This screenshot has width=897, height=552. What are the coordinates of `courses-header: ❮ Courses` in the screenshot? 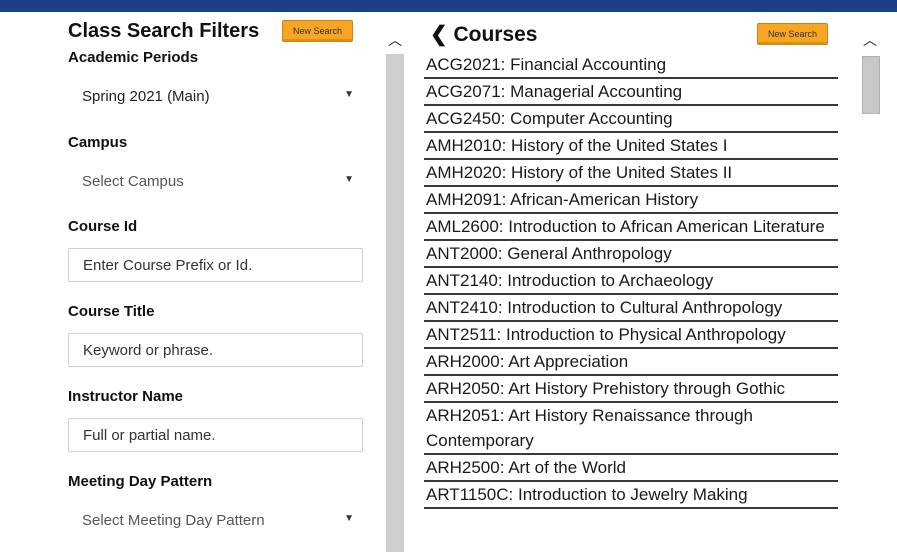 It's located at (483, 34).